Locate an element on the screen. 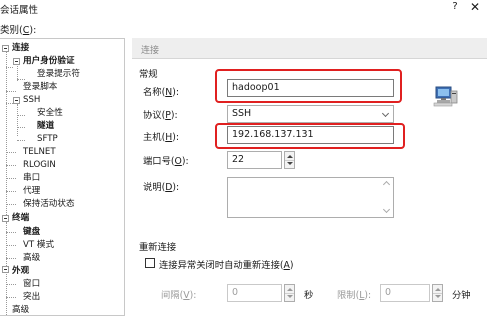 The image size is (487, 316). protocol-label: 协议(P): is located at coordinates (160, 115).